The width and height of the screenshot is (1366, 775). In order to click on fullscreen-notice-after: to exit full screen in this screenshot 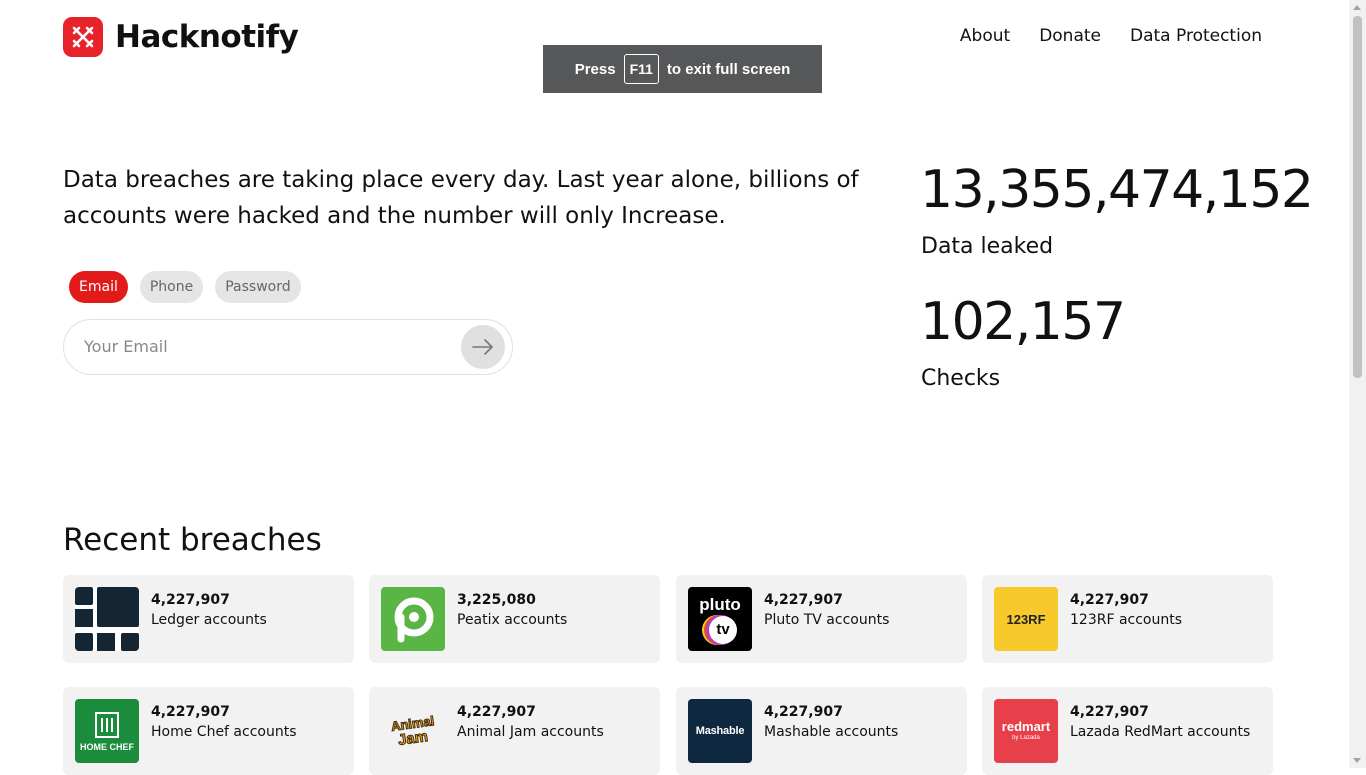, I will do `click(728, 69)`.